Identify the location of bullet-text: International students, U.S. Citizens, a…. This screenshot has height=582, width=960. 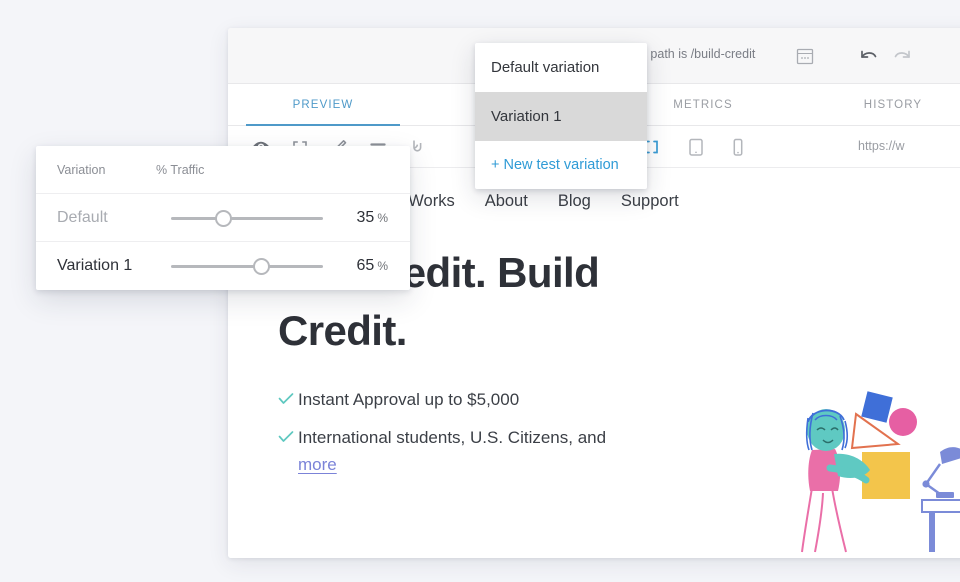
(452, 437).